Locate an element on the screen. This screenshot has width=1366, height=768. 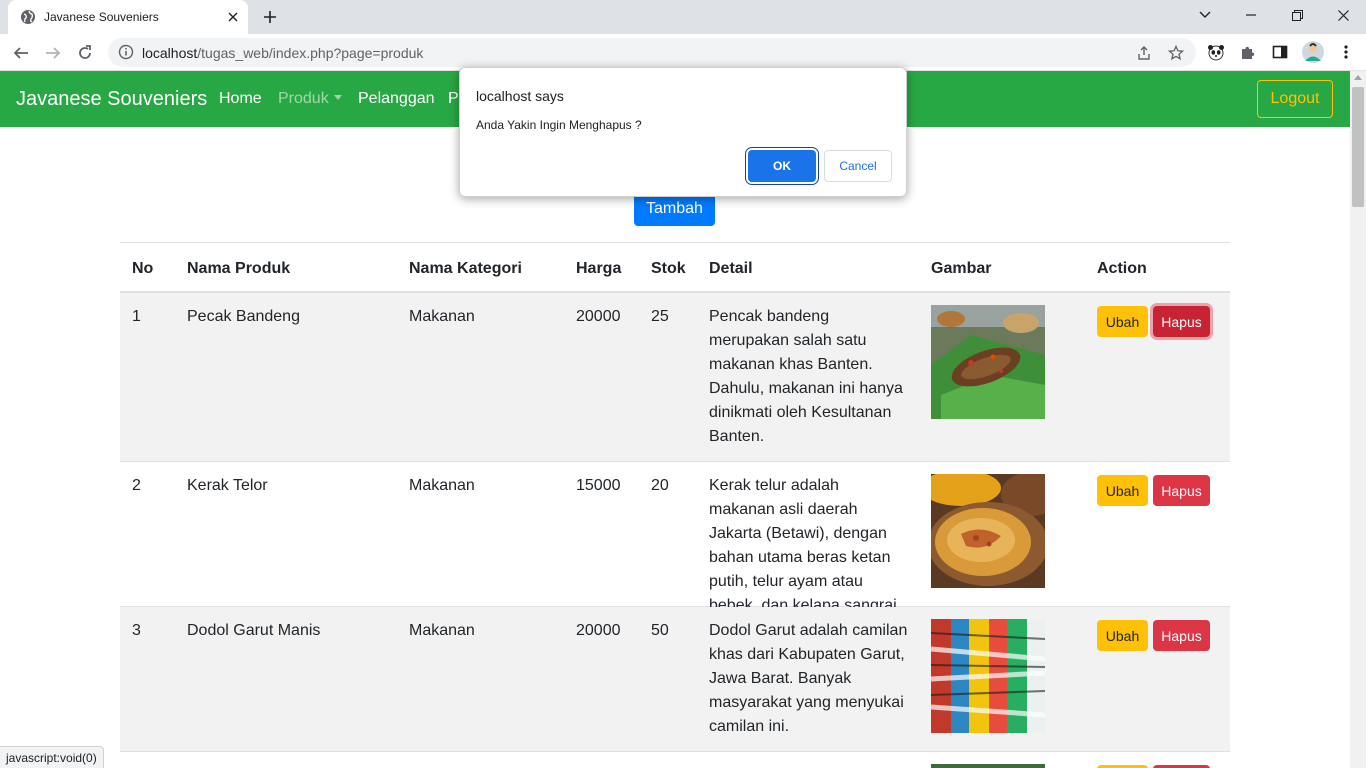
close-window-icon is located at coordinates (1343, 15).